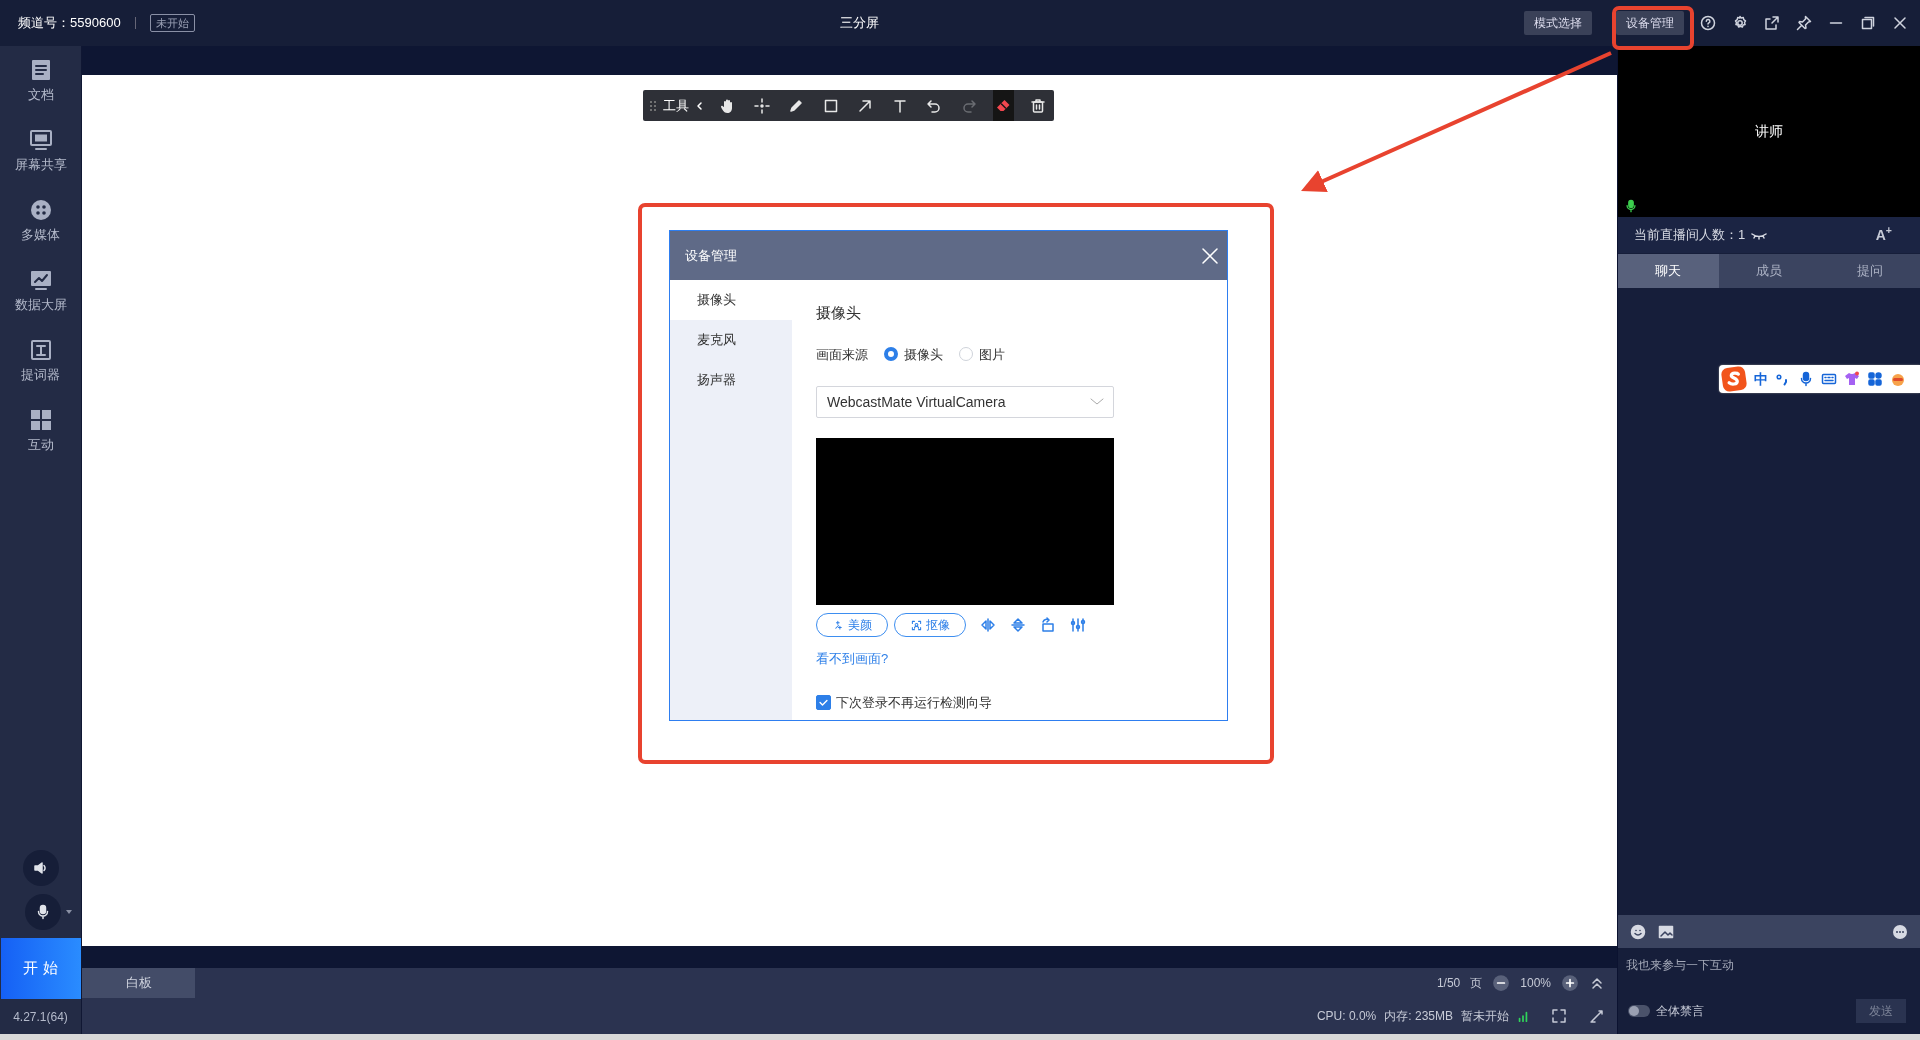 This screenshot has width=1920, height=1040. What do you see at coordinates (1734, 379) in the screenshot?
I see `s-logo-icon` at bounding box center [1734, 379].